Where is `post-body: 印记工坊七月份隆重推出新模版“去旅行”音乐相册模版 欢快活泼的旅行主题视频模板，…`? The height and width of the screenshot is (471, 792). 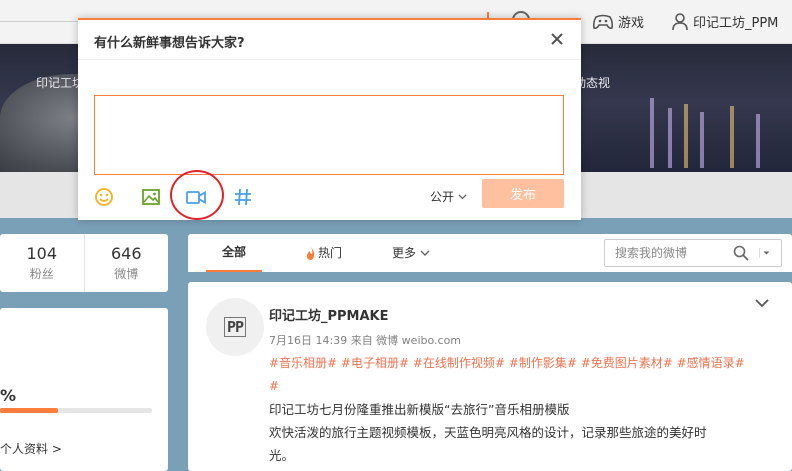
post-body: 印记工坊七月份隆重推出新模版“去旅行”音乐相册模版 欢快活泼的旅行主题视频模板，… is located at coordinates (524, 432).